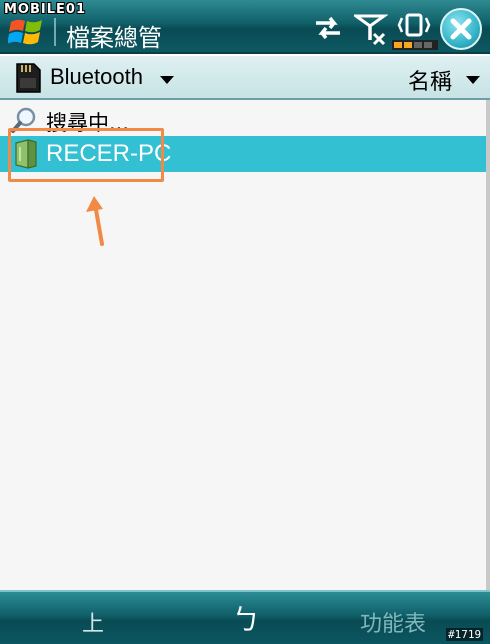 This screenshot has height=644, width=490. I want to click on app-title: 檔案總管, so click(114, 38).